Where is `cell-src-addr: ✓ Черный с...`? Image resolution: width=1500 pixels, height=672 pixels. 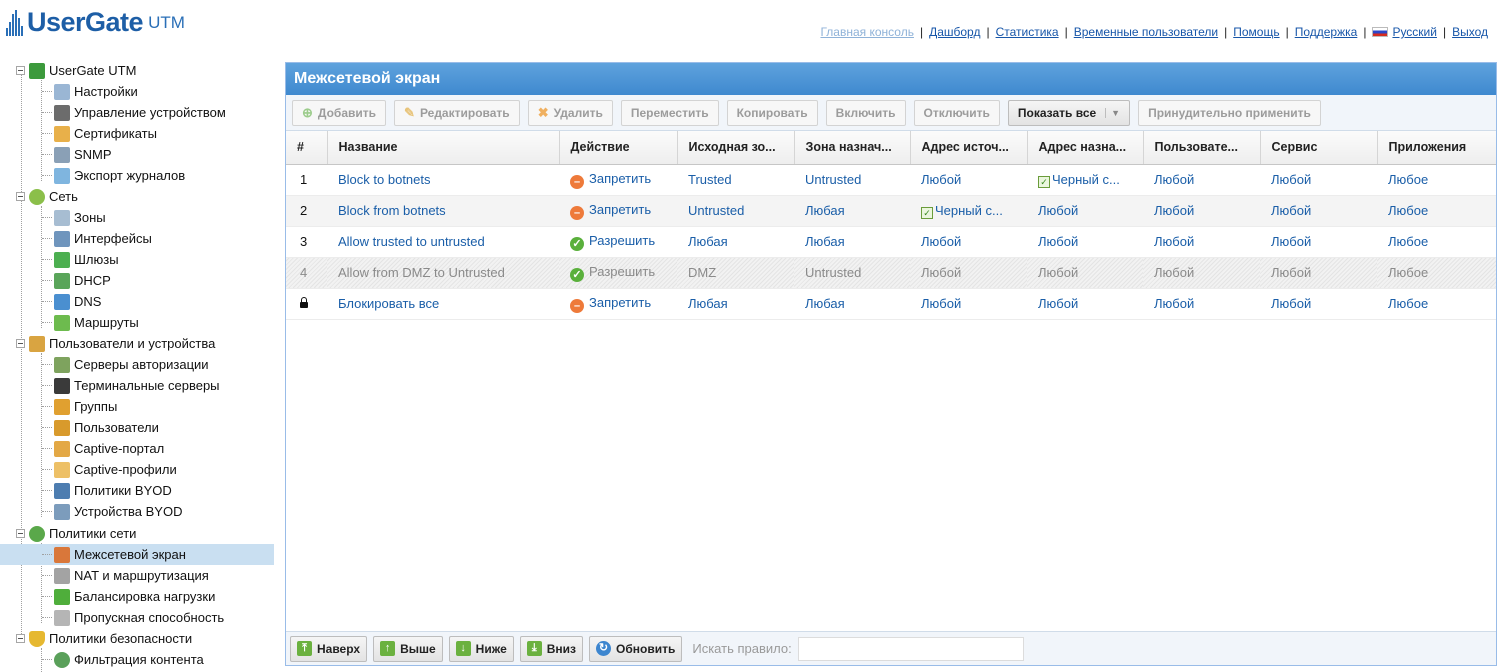
cell-src-addr: ✓ Черный с... is located at coordinates (968, 211).